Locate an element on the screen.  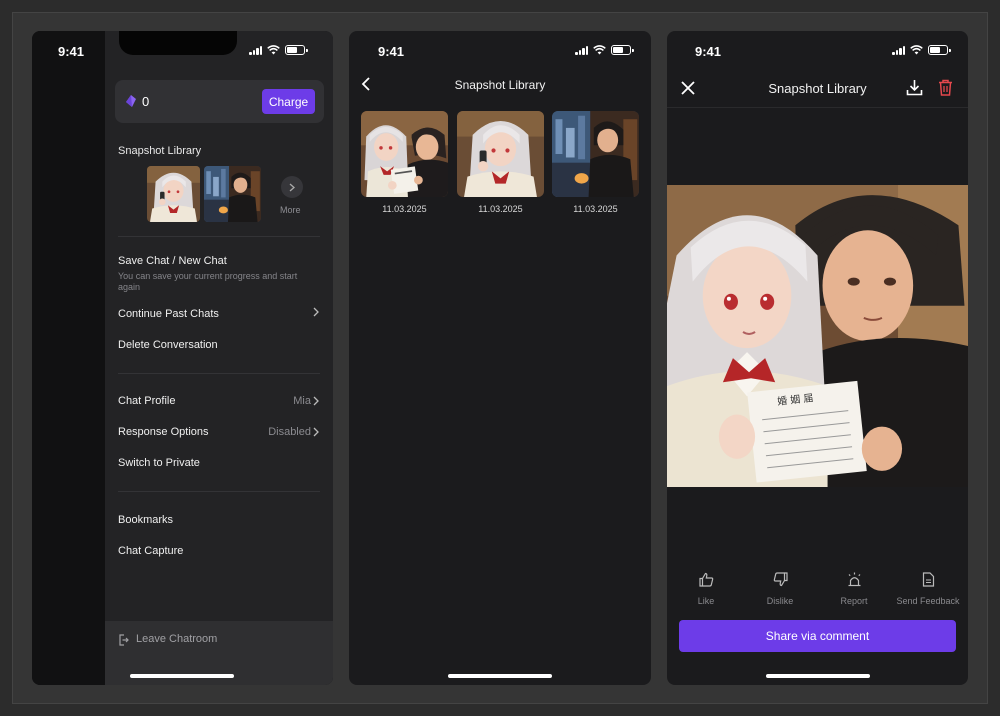
share-via-comment-button: Share via comment is located at coordinates (817, 636).